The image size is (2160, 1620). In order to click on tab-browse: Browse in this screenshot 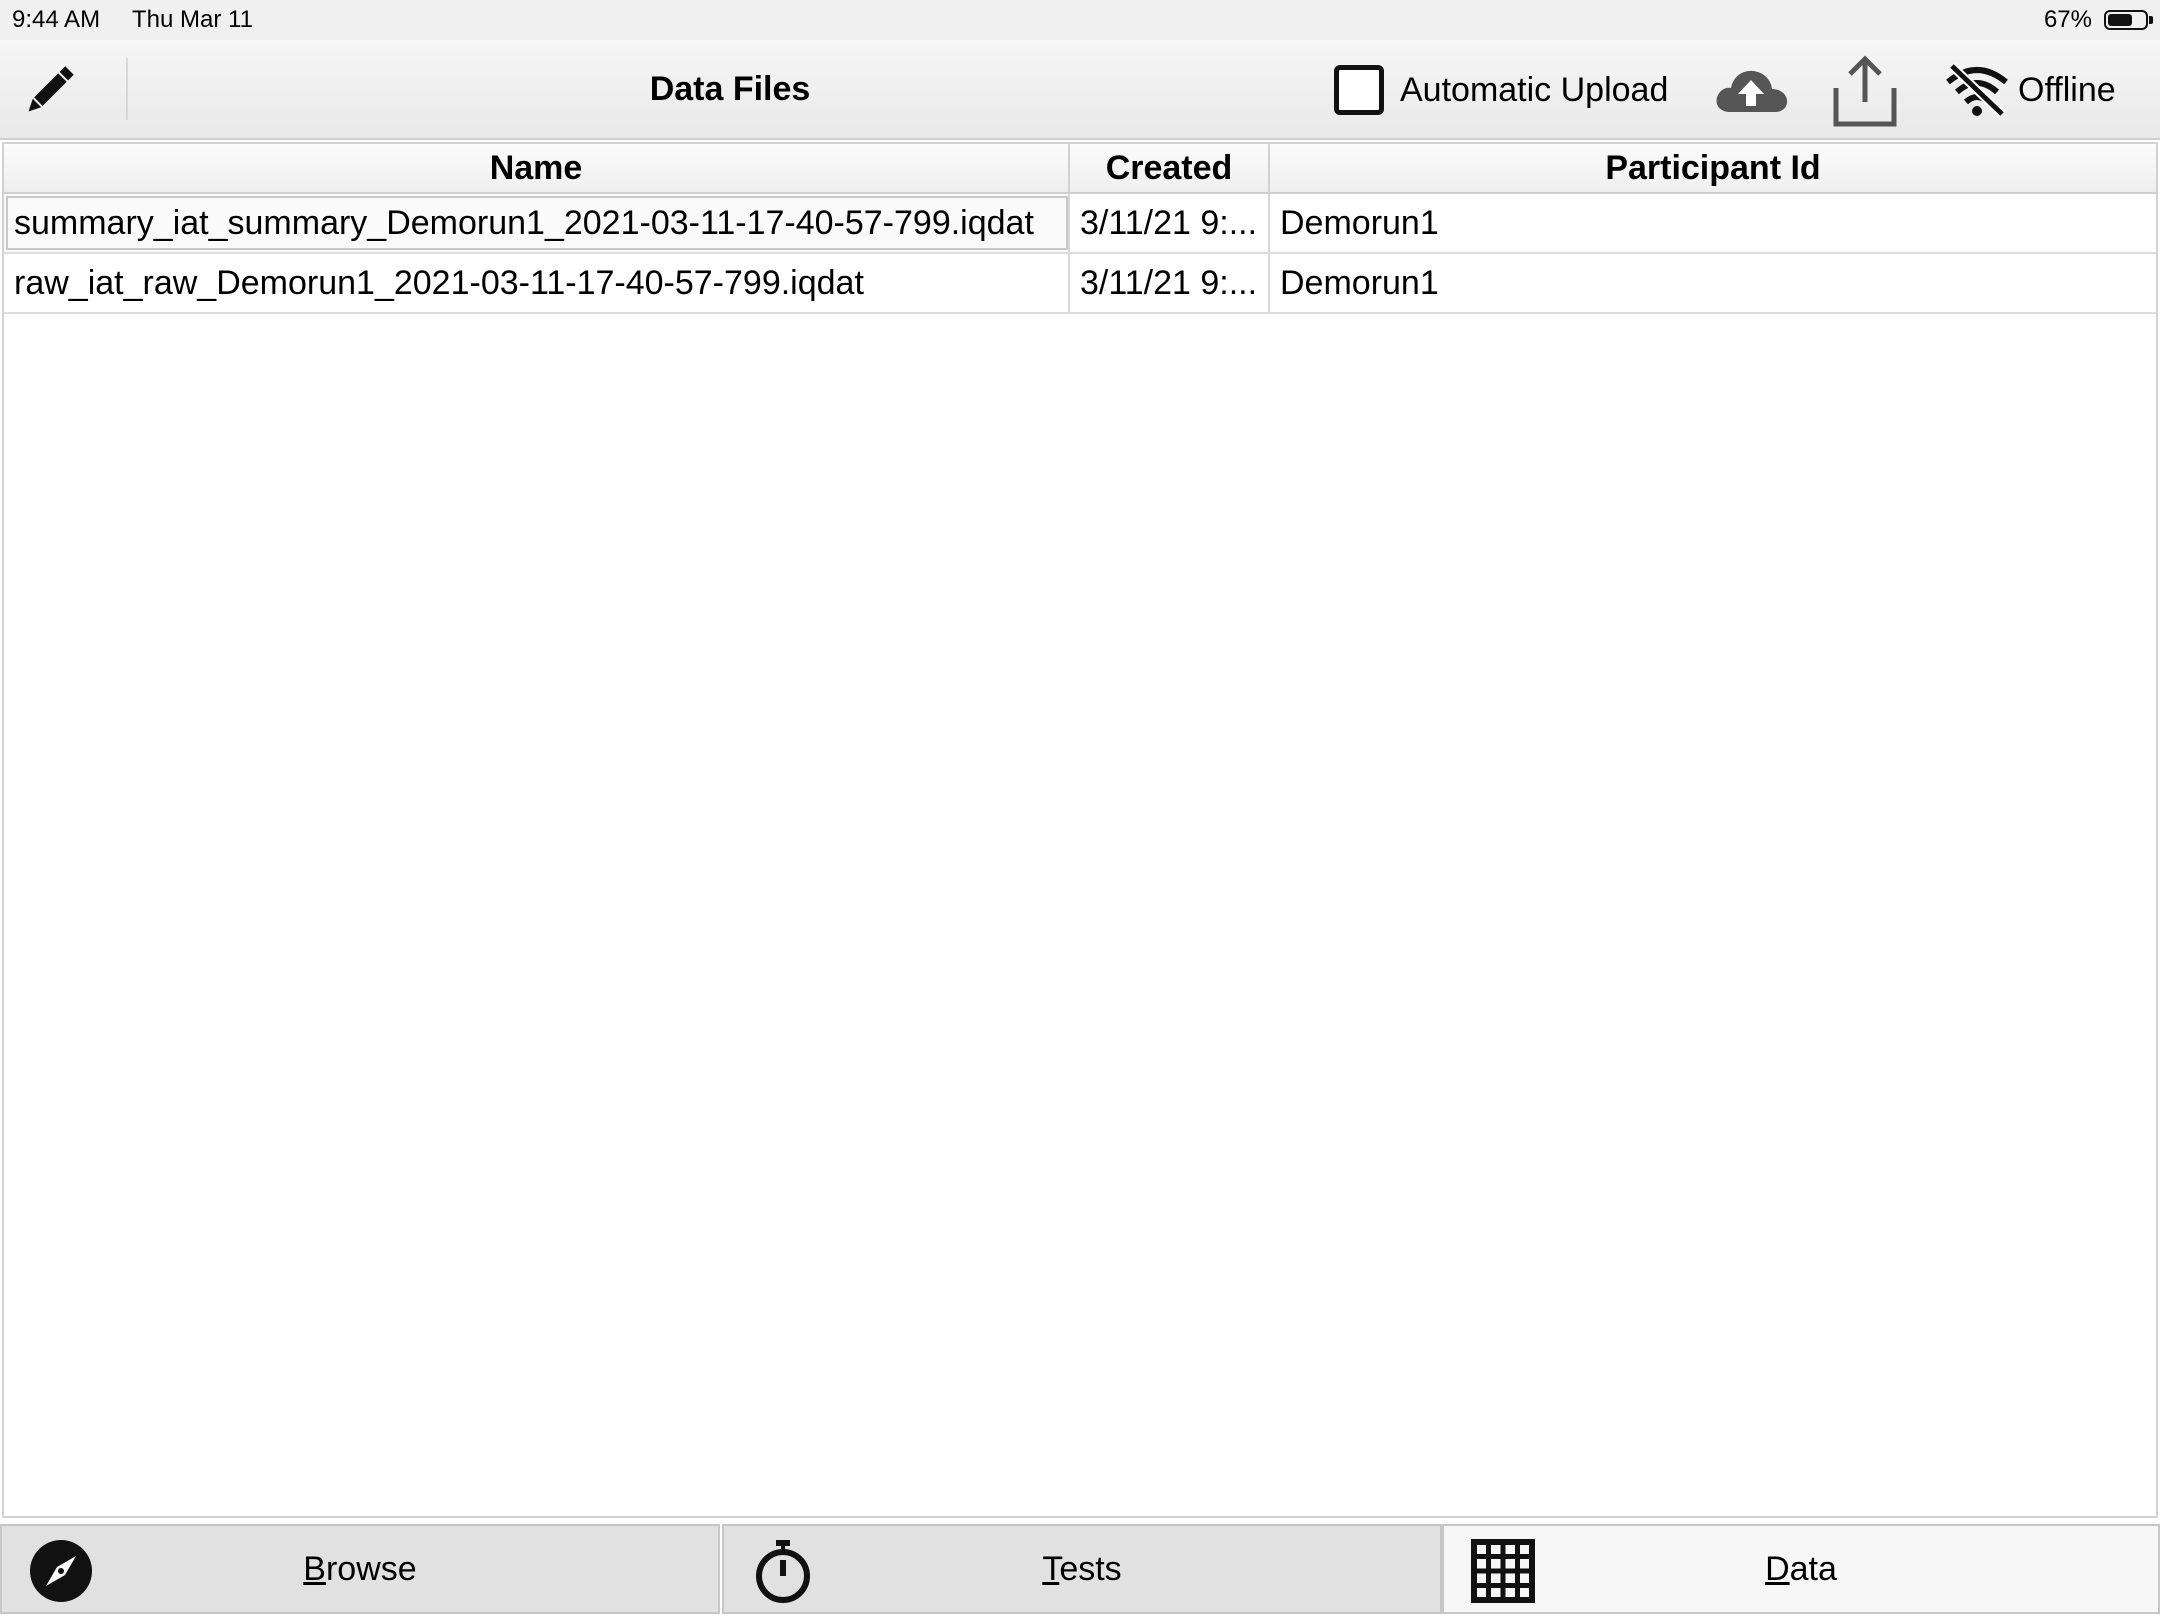, I will do `click(360, 1569)`.